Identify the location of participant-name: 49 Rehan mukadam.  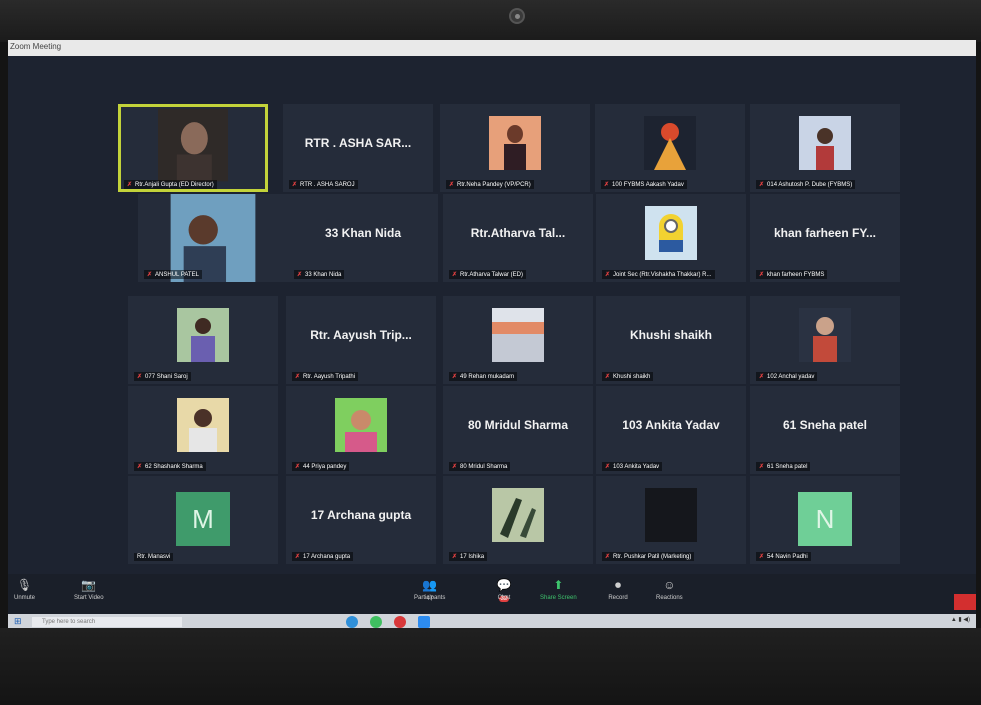
(487, 377).